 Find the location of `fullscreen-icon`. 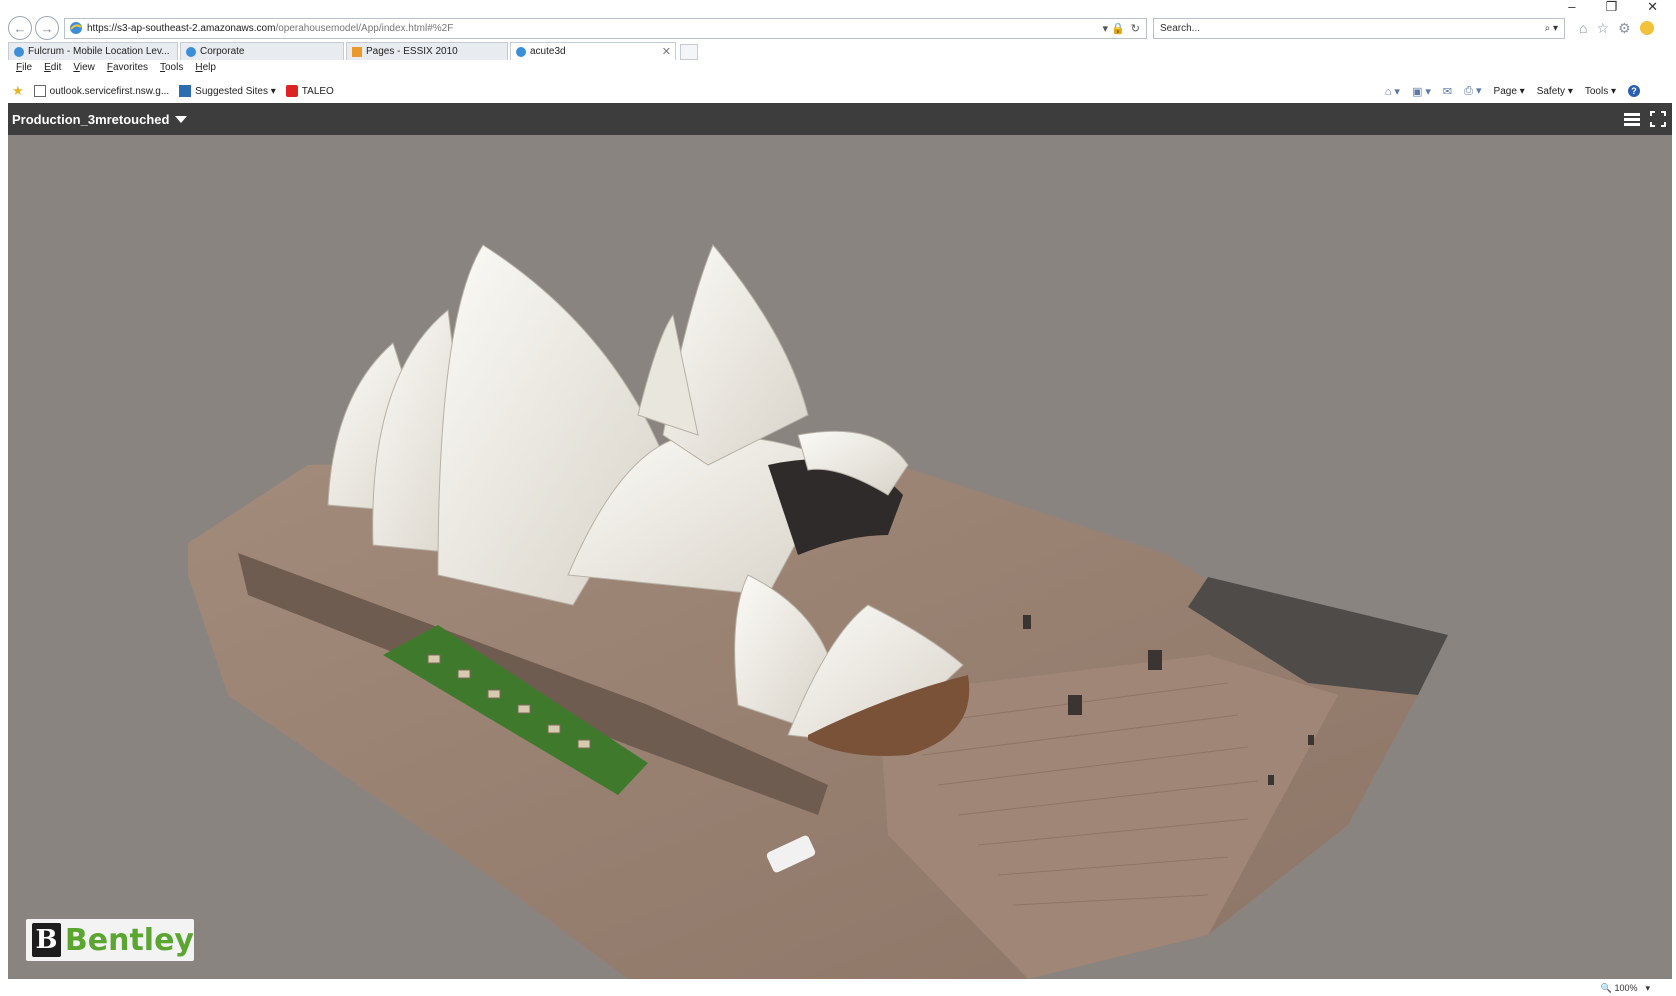

fullscreen-icon is located at coordinates (1658, 119).